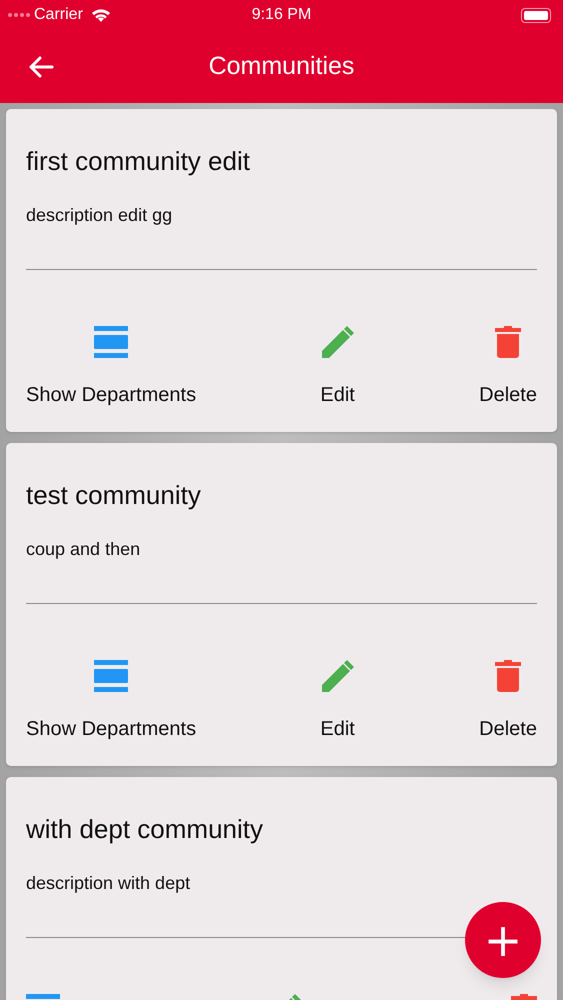 The height and width of the screenshot is (1000, 563). I want to click on community-title: with dept community, so click(145, 829).